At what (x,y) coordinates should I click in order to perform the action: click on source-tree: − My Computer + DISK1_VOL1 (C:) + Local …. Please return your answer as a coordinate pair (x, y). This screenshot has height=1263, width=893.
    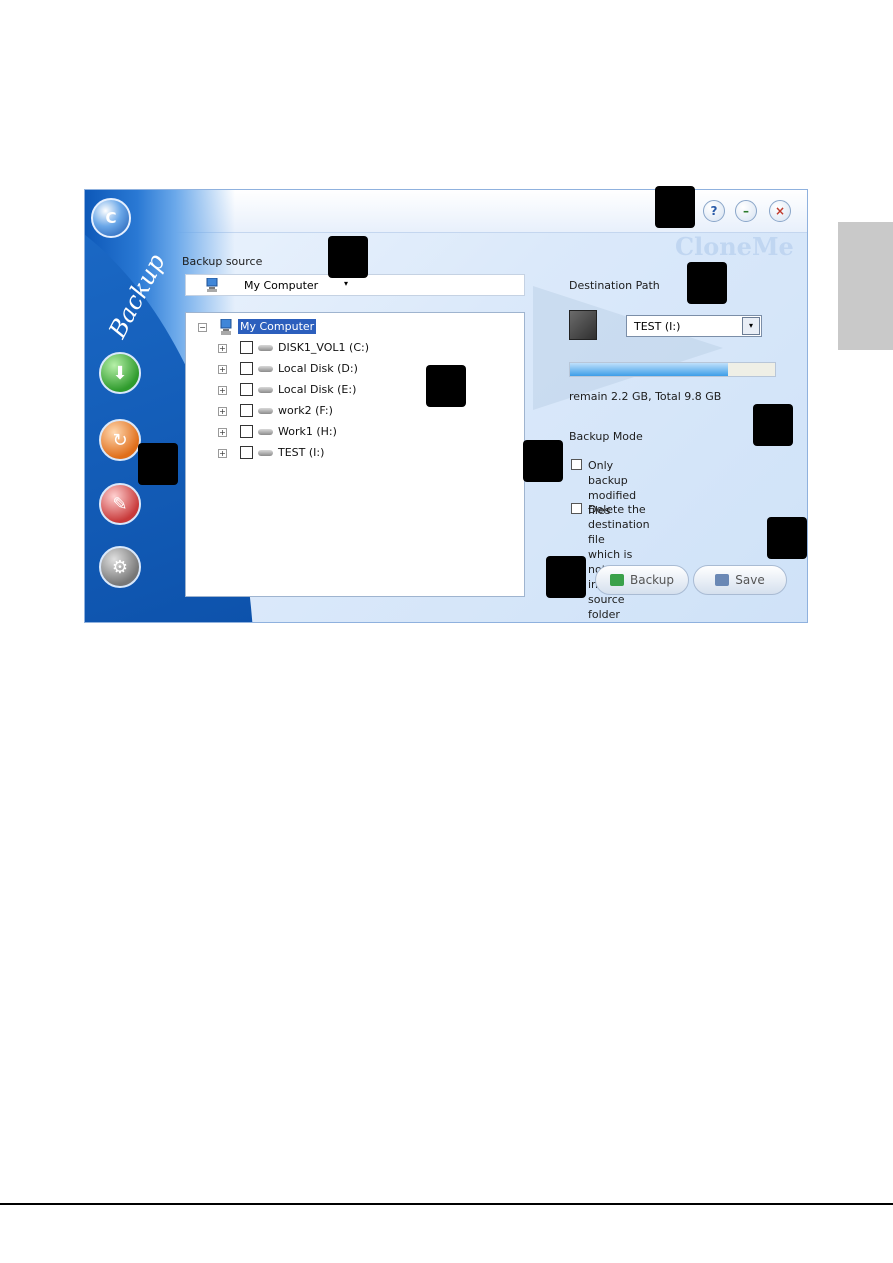
    Looking at the image, I should click on (355, 454).